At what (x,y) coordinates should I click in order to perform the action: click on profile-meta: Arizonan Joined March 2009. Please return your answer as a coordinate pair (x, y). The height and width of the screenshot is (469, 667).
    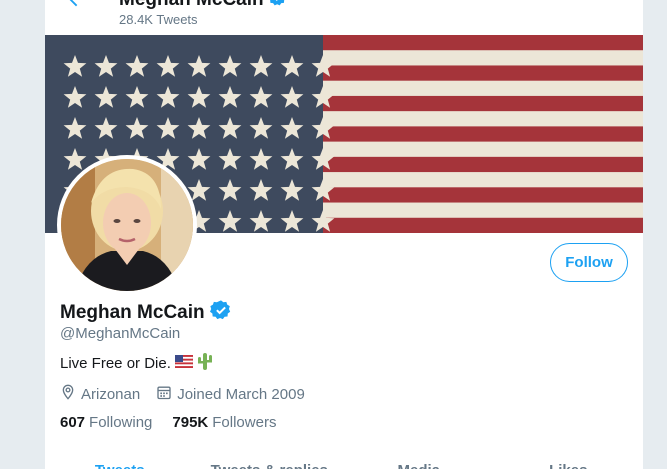
    Looking at the image, I should click on (190, 394).